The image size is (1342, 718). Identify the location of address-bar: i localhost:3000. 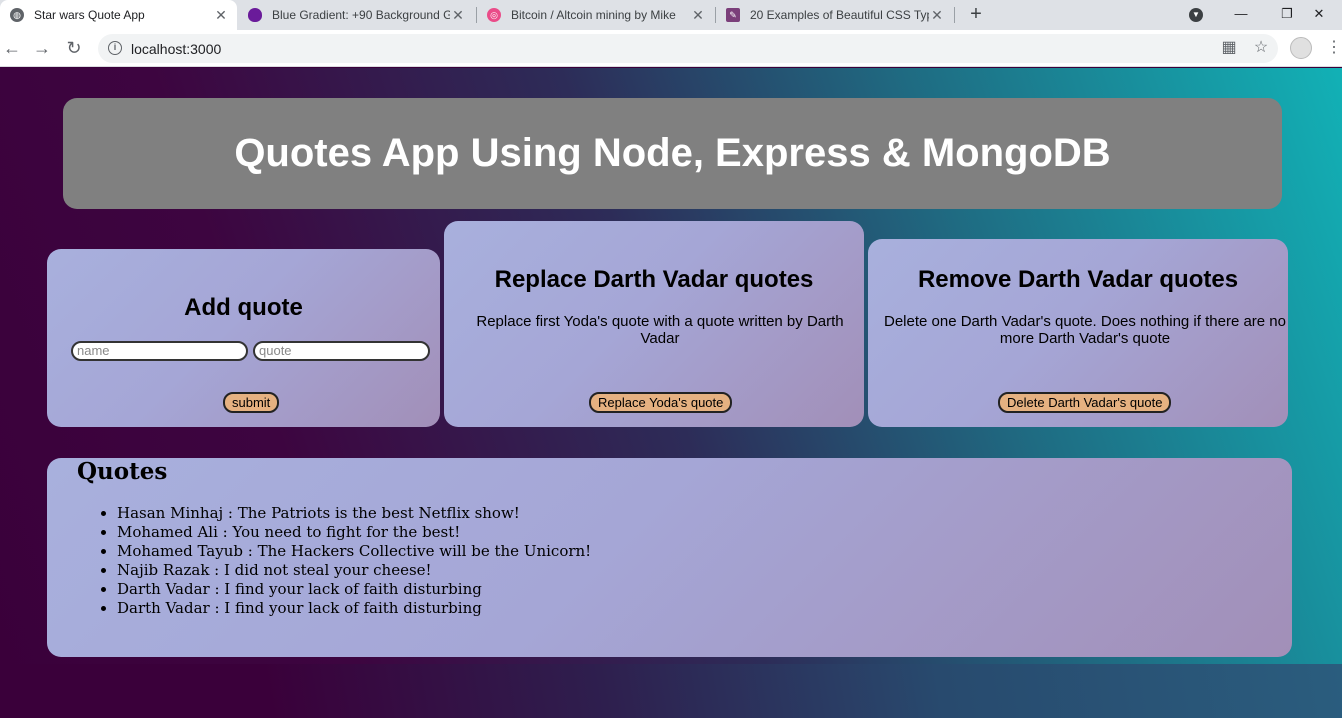
(688, 48).